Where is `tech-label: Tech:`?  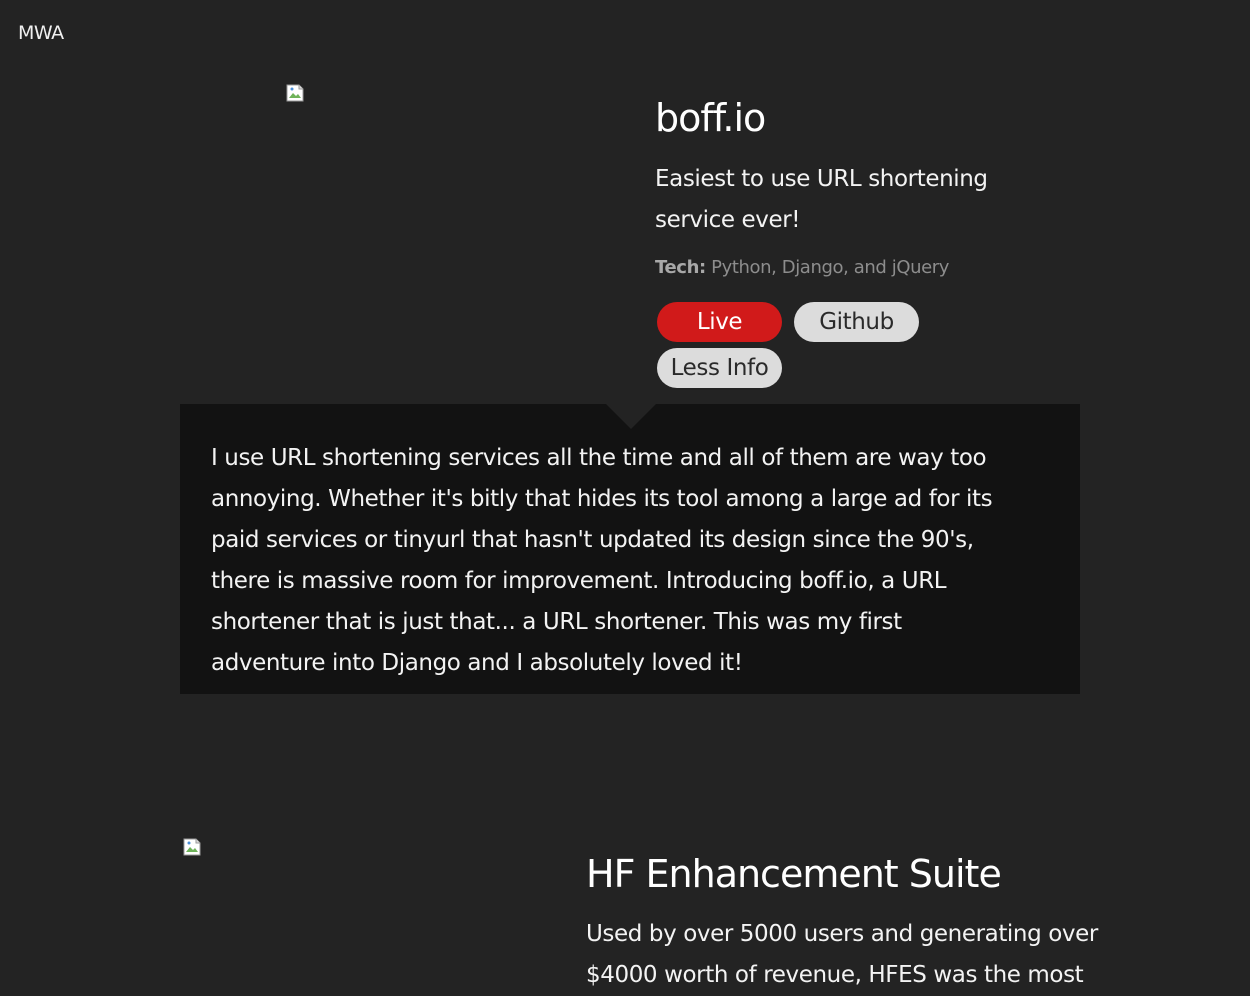
tech-label: Tech: is located at coordinates (680, 267).